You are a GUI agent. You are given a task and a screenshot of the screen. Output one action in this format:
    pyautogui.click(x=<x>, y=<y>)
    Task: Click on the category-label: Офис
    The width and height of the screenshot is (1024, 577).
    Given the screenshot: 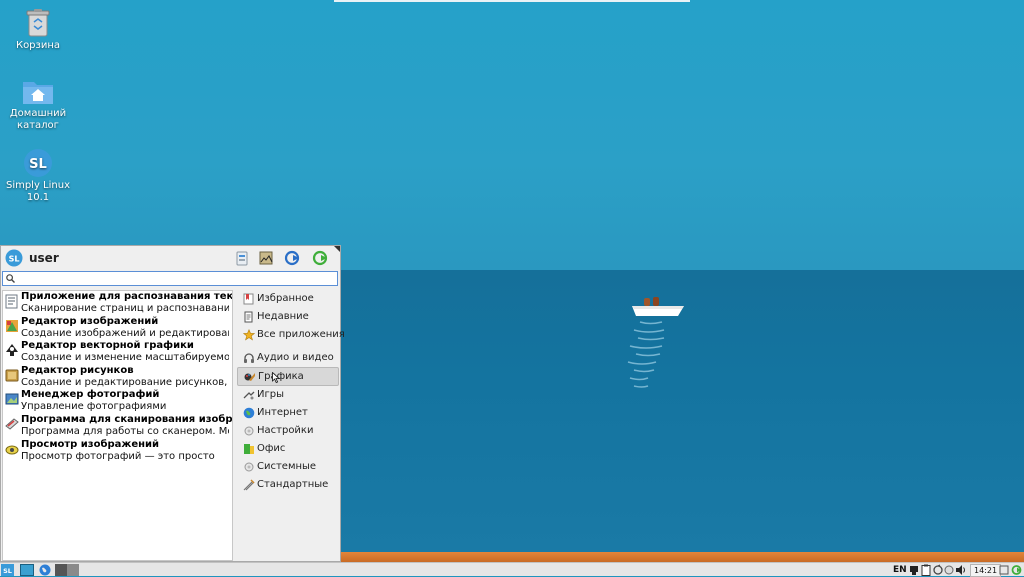 What is the action you would take?
    pyautogui.click(x=271, y=449)
    